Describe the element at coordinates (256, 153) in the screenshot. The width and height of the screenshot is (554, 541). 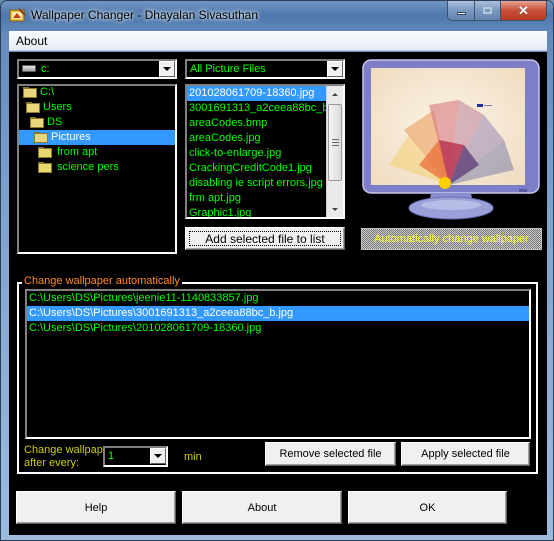
I see `file-list-item: click-to-enlarge.jpg` at that location.